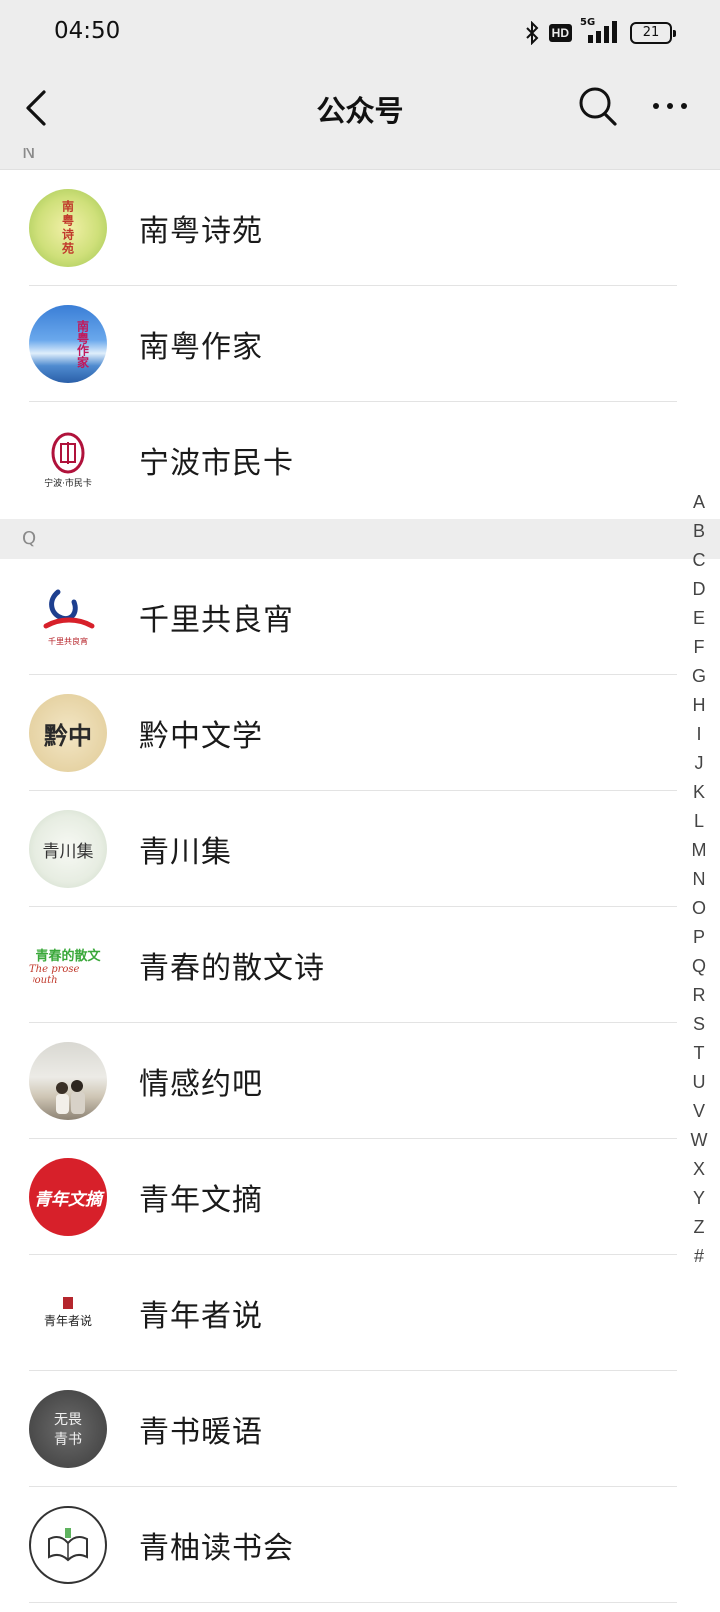 The image size is (720, 1612). What do you see at coordinates (699, 763) in the screenshot?
I see `index-letter: J` at bounding box center [699, 763].